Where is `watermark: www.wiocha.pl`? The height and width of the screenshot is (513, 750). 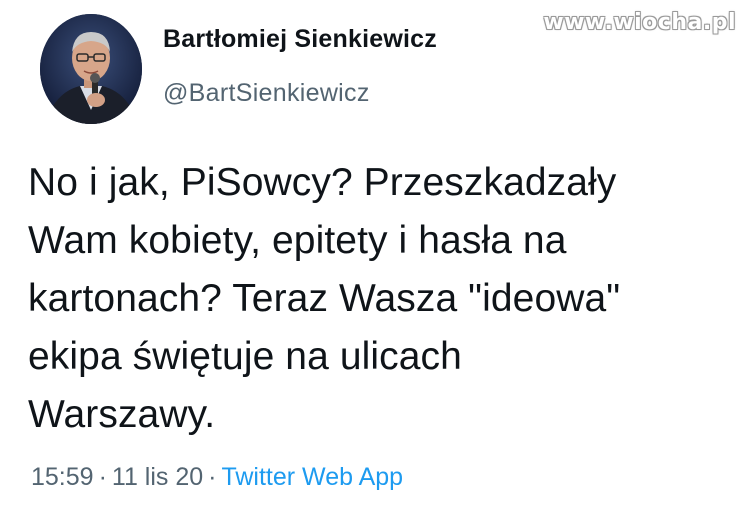 watermark: www.wiocha.pl is located at coordinates (639, 22).